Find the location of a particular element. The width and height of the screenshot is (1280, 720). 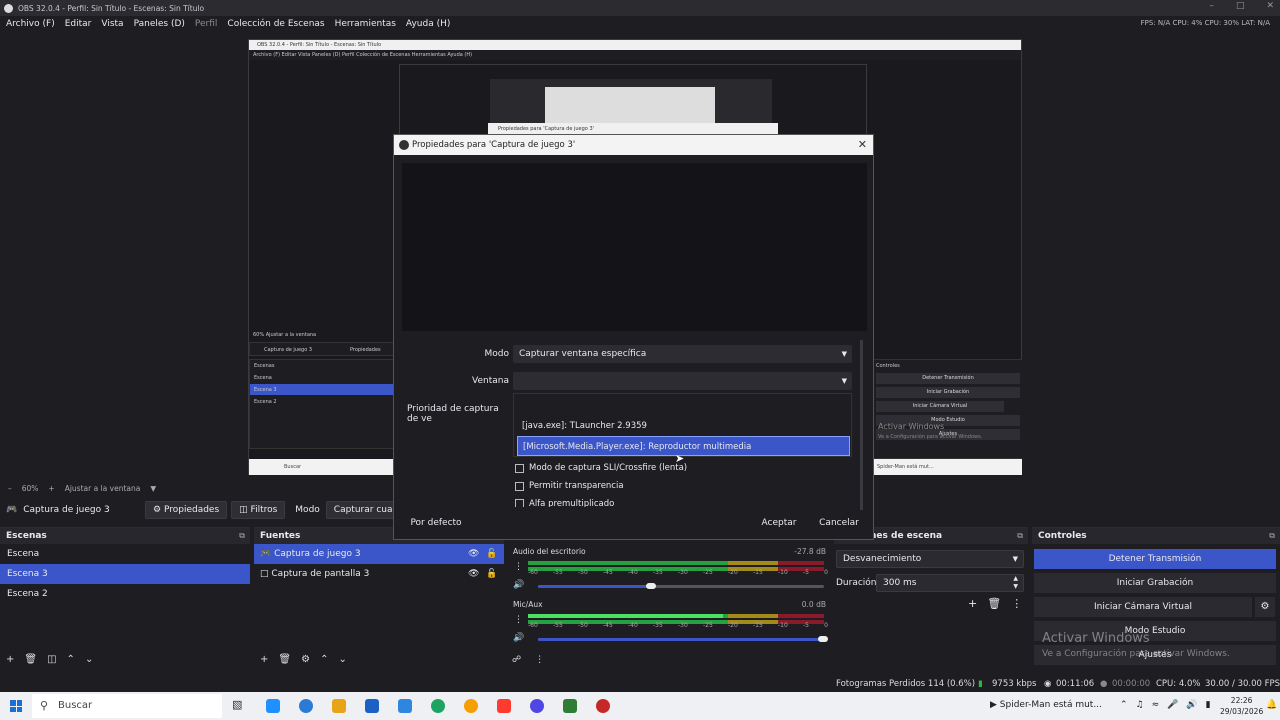

add-scene-icon: + is located at coordinates (10, 659).